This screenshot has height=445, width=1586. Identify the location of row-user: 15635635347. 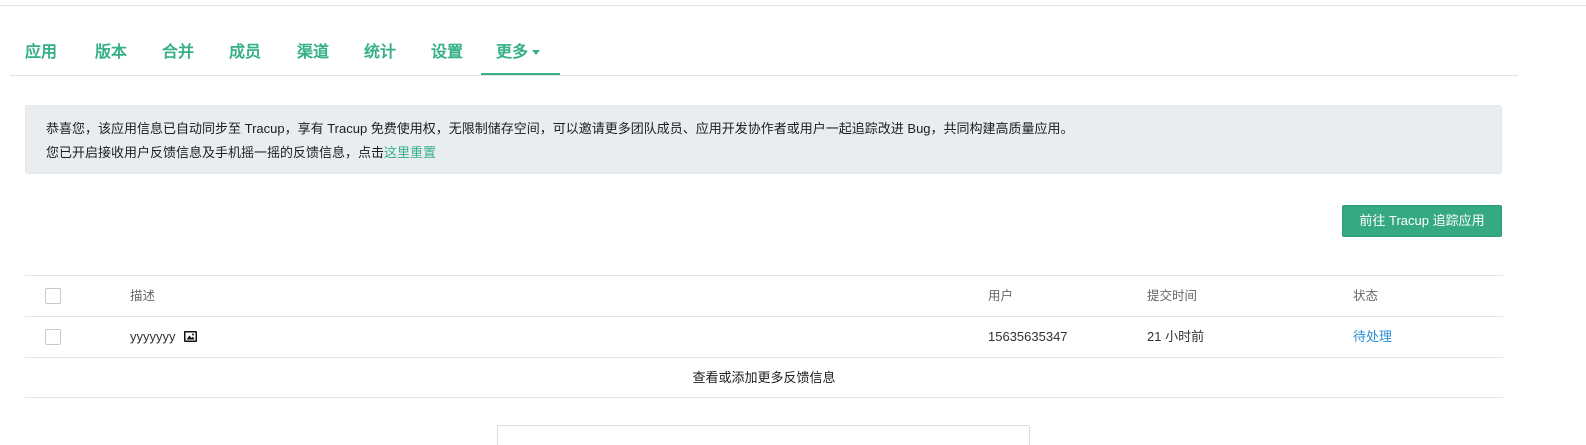
(1028, 336).